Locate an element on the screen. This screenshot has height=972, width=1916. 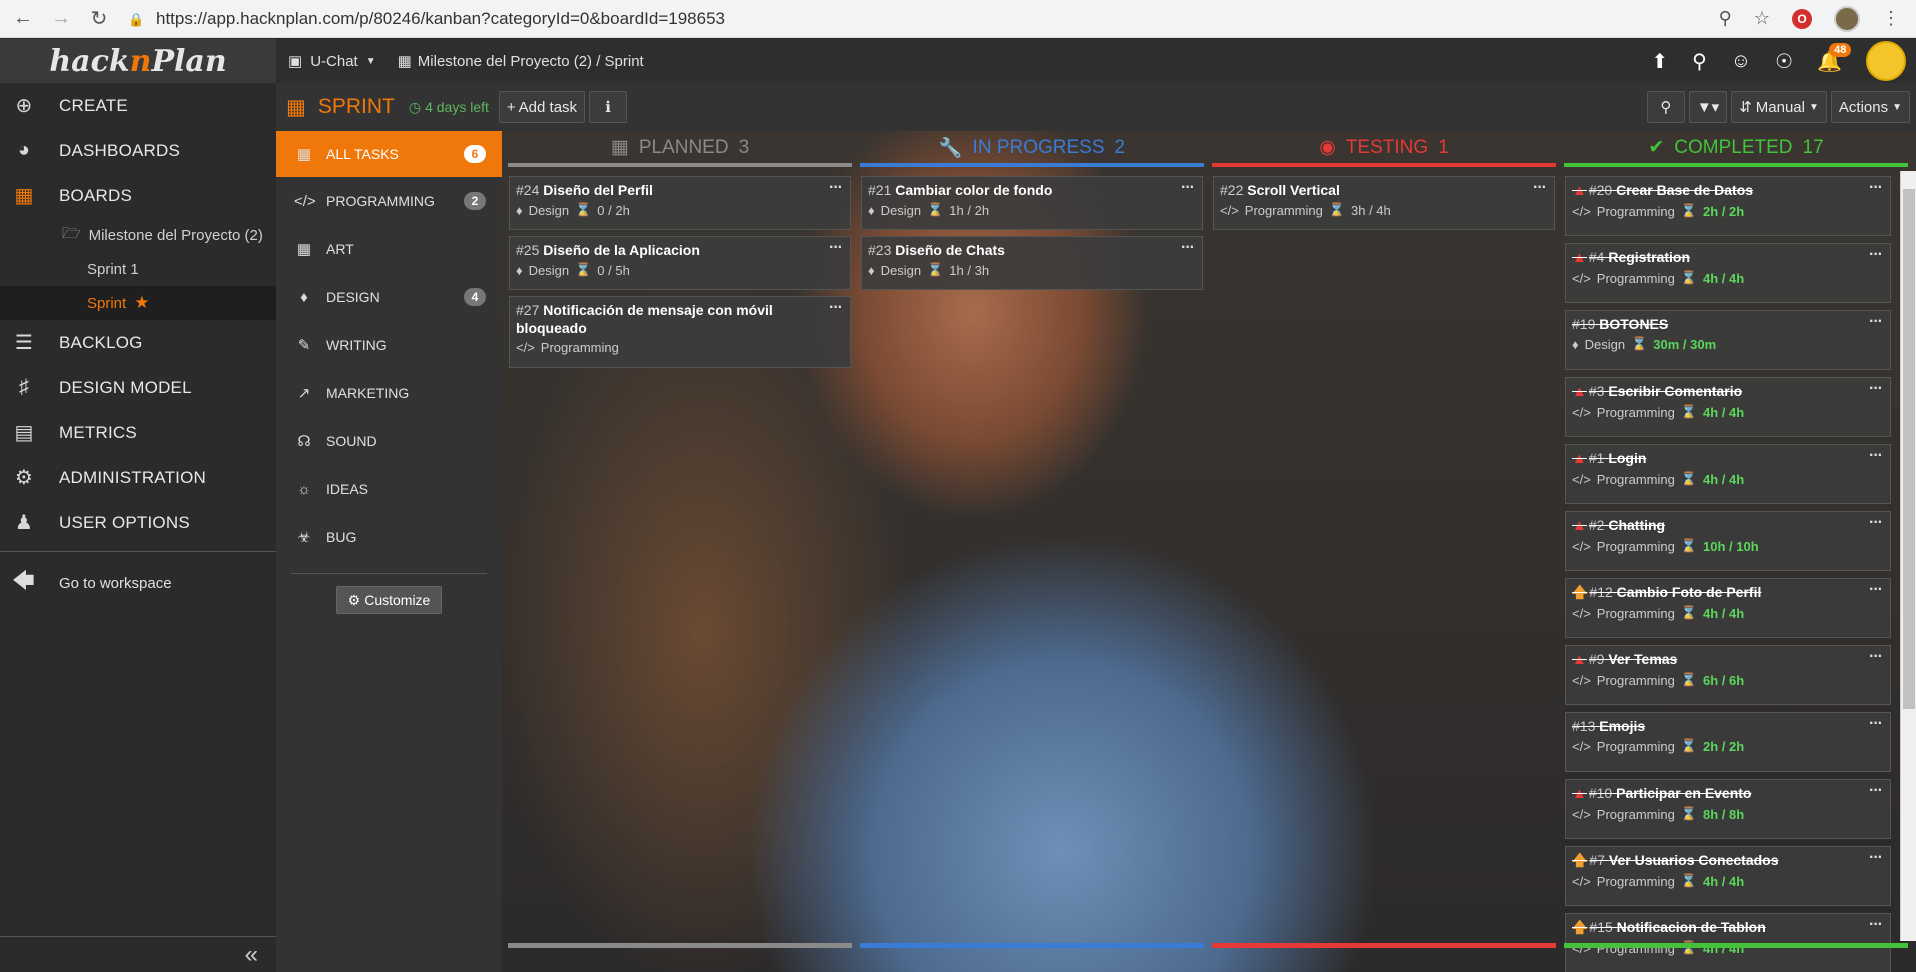
task-card: ▲ #1 Login </> Programming ⌛ 4h / 4h ··· is located at coordinates (1728, 474).